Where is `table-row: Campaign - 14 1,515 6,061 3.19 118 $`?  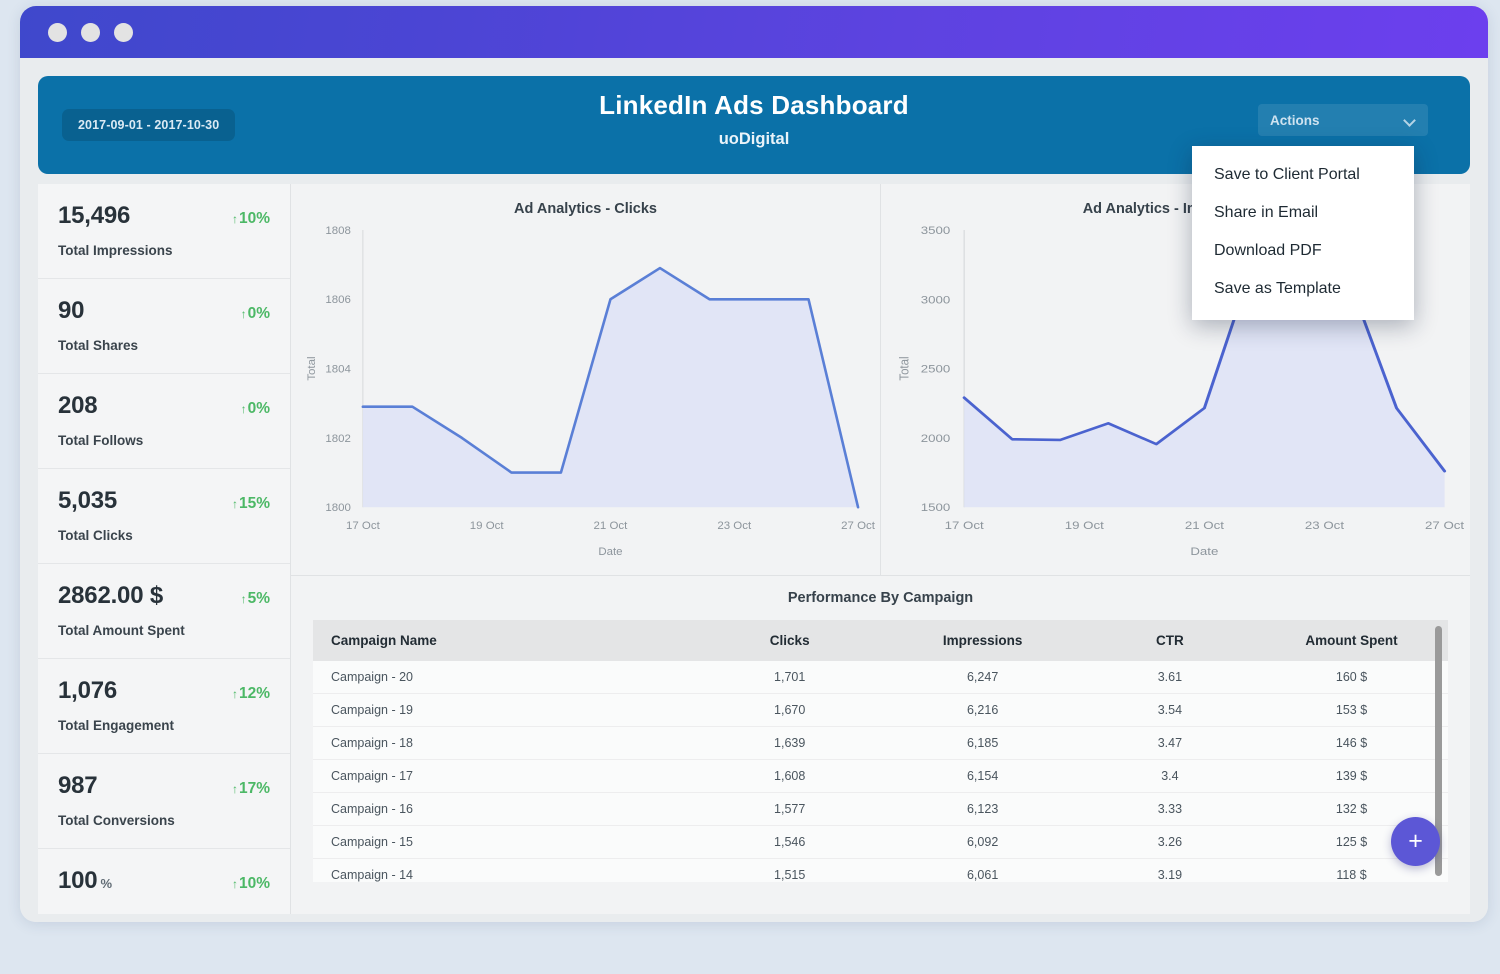 table-row: Campaign - 14 1,515 6,061 3.19 118 $ is located at coordinates (880, 870).